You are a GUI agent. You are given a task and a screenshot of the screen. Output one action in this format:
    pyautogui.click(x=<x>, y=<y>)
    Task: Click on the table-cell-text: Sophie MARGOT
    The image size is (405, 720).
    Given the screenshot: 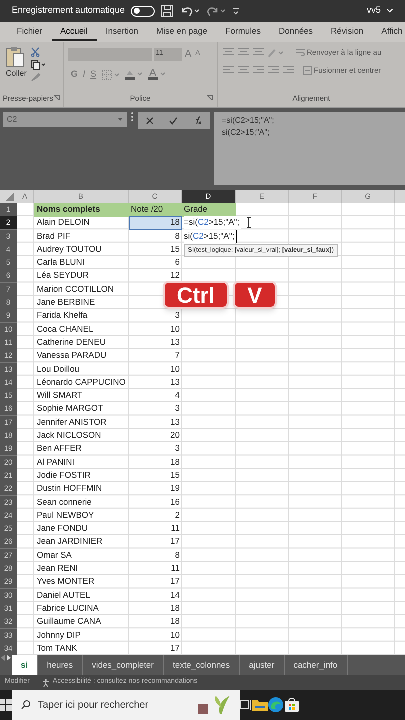 What is the action you would take?
    pyautogui.click(x=70, y=409)
    